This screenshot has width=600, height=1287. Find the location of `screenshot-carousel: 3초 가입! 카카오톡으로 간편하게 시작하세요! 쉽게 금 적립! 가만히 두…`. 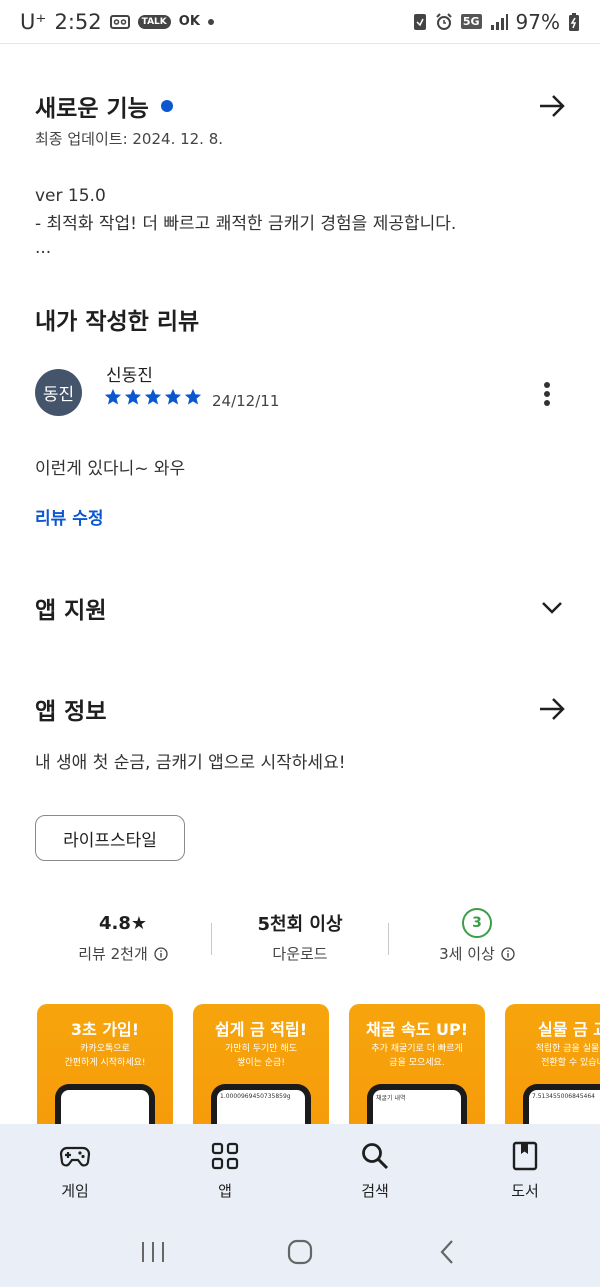

screenshot-carousel: 3초 가입! 카카오톡으로 간편하게 시작하세요! 쉽게 금 적립! 가만히 두… is located at coordinates (318, 1066).